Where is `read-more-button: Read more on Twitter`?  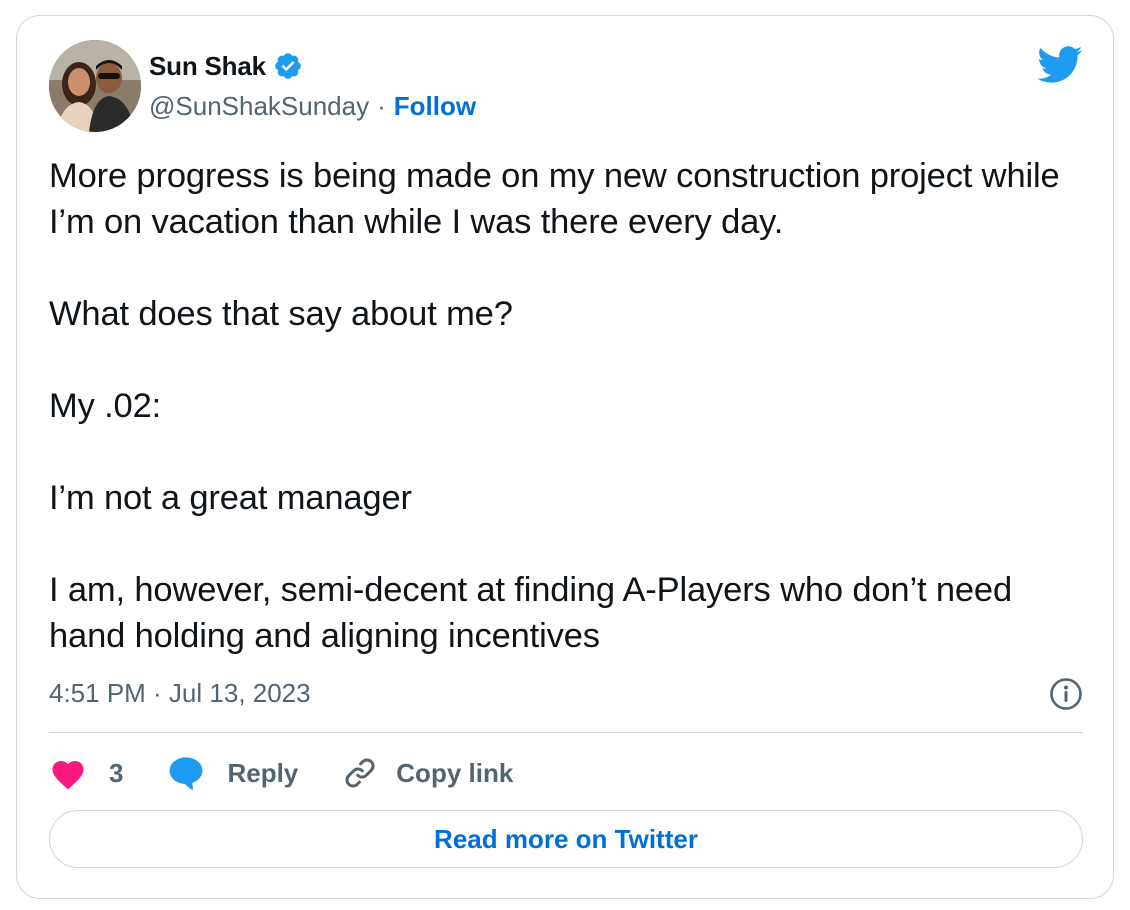 read-more-button: Read more on Twitter is located at coordinates (566, 839).